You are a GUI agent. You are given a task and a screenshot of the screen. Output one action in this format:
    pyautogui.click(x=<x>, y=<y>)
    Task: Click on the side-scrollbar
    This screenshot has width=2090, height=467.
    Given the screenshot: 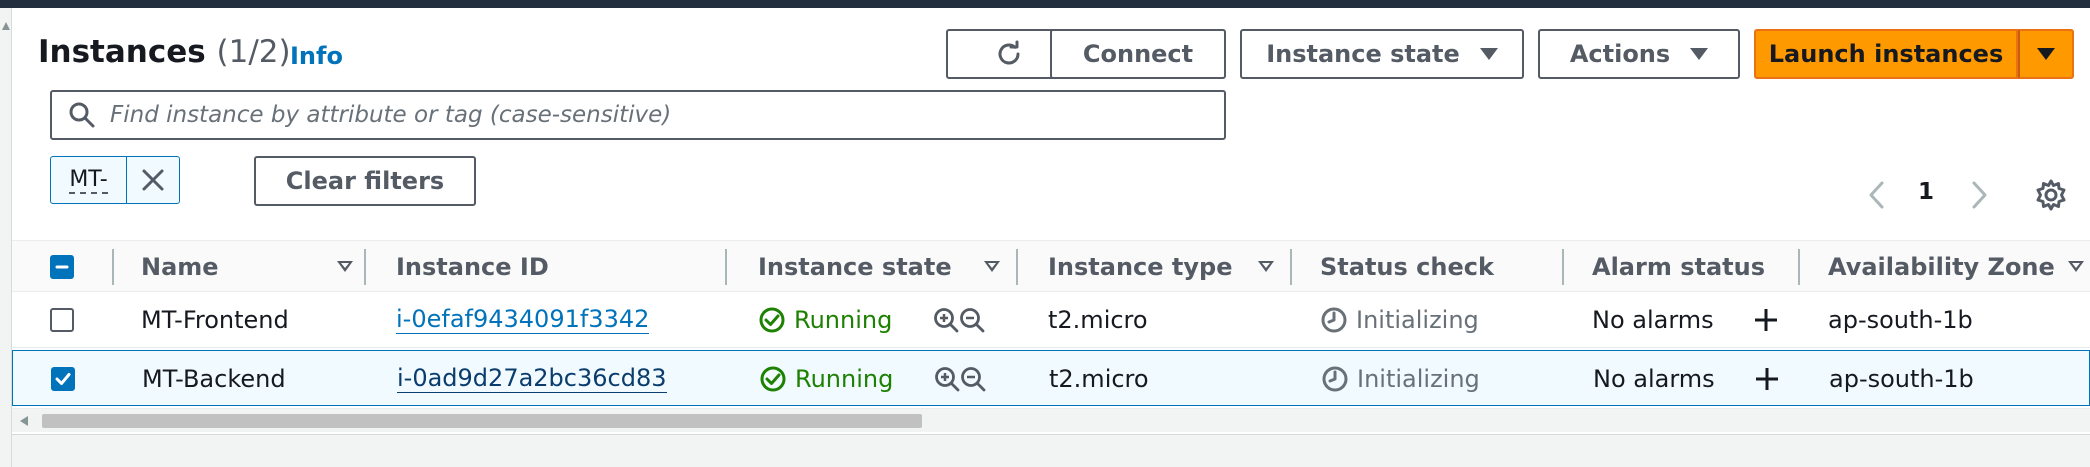 What is the action you would take?
    pyautogui.click(x=6, y=237)
    